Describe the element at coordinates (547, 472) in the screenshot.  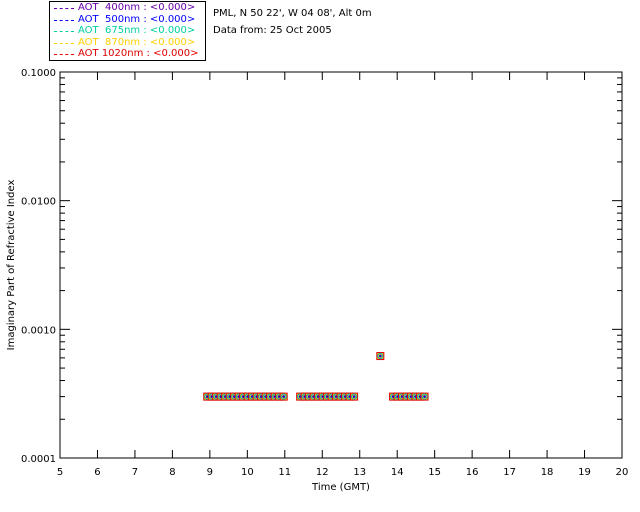
I see `x-tick-label: 18` at that location.